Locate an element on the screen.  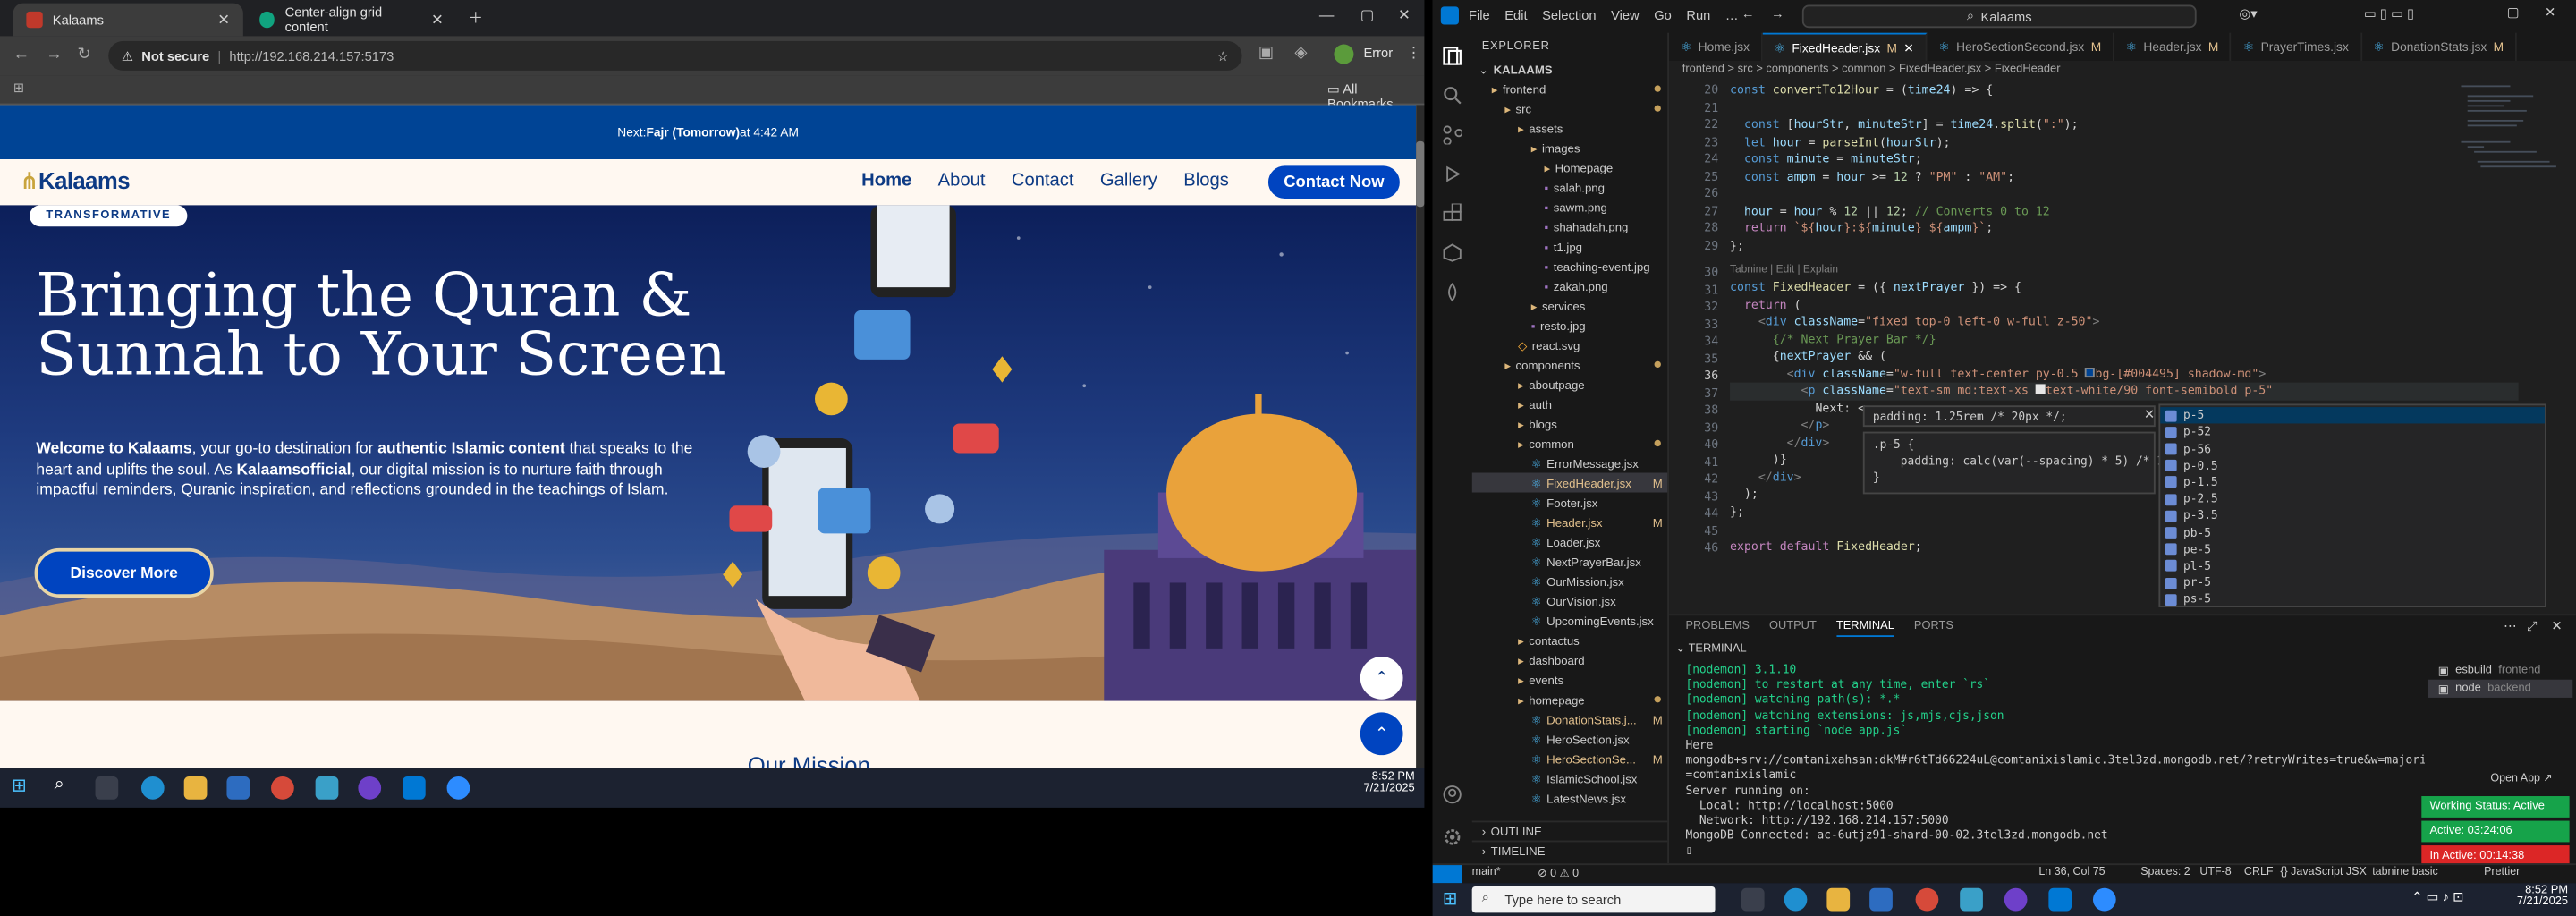
suggestion-item: pb-5 is located at coordinates (2352, 532).